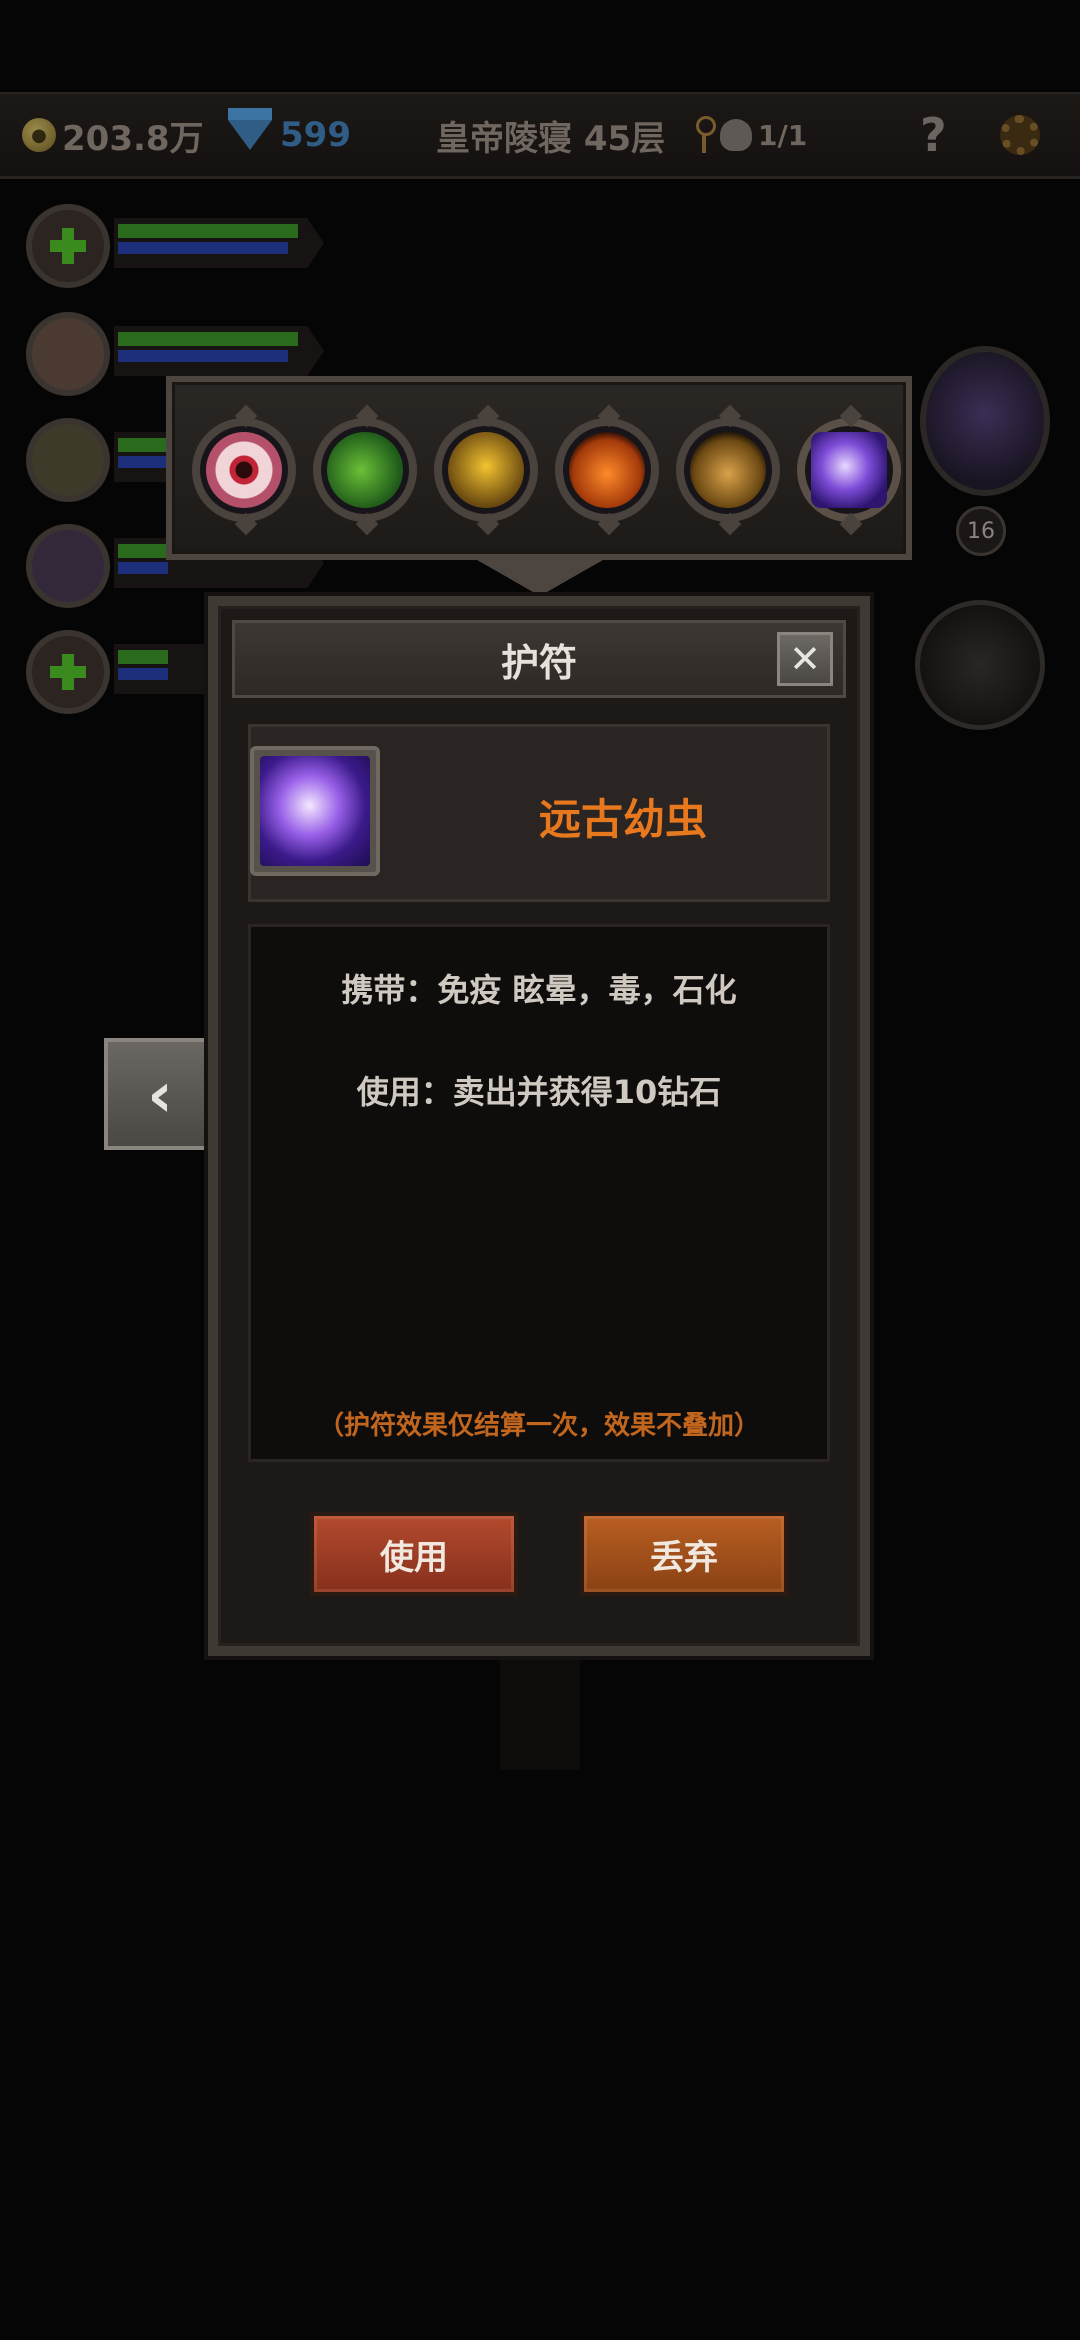  I want to click on settings-button, so click(1020, 135).